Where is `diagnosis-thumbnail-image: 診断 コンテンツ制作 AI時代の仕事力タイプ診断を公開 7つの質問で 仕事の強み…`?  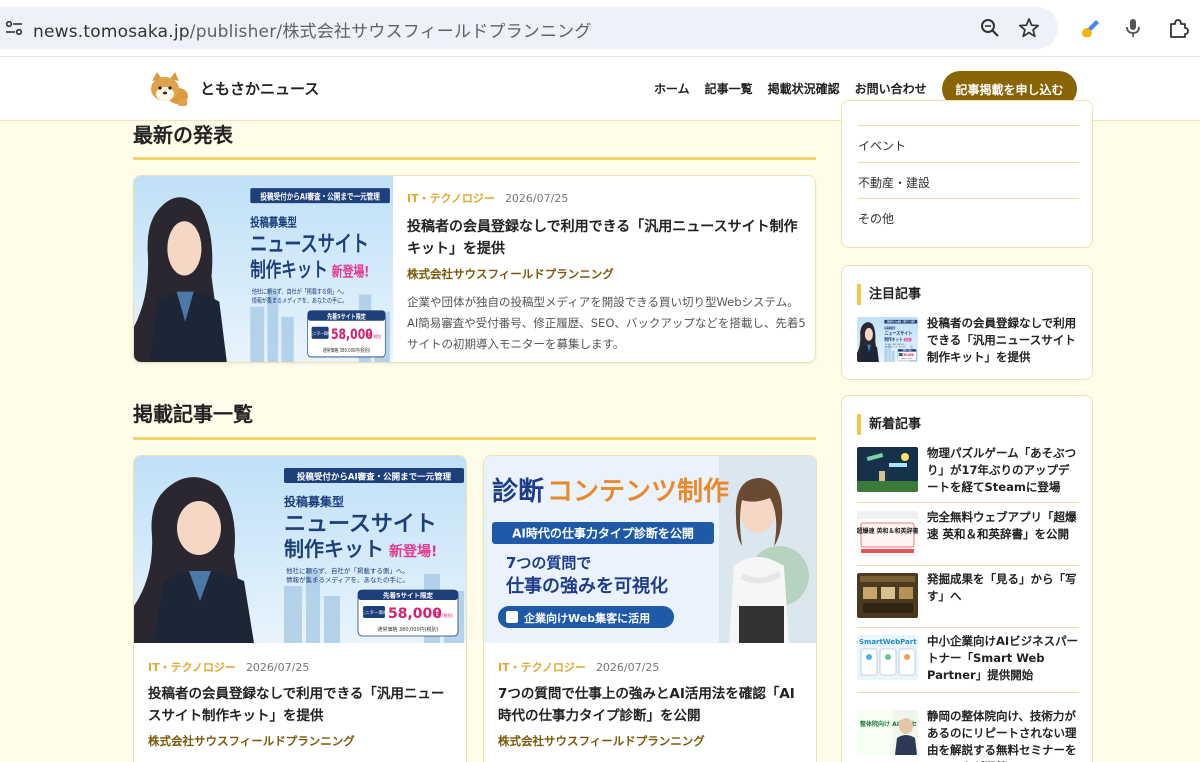
diagnosis-thumbnail-image: 診断 コンテンツ制作 AI時代の仕事力タイプ診断を公開 7つの質問で 仕事の強み… is located at coordinates (650, 549).